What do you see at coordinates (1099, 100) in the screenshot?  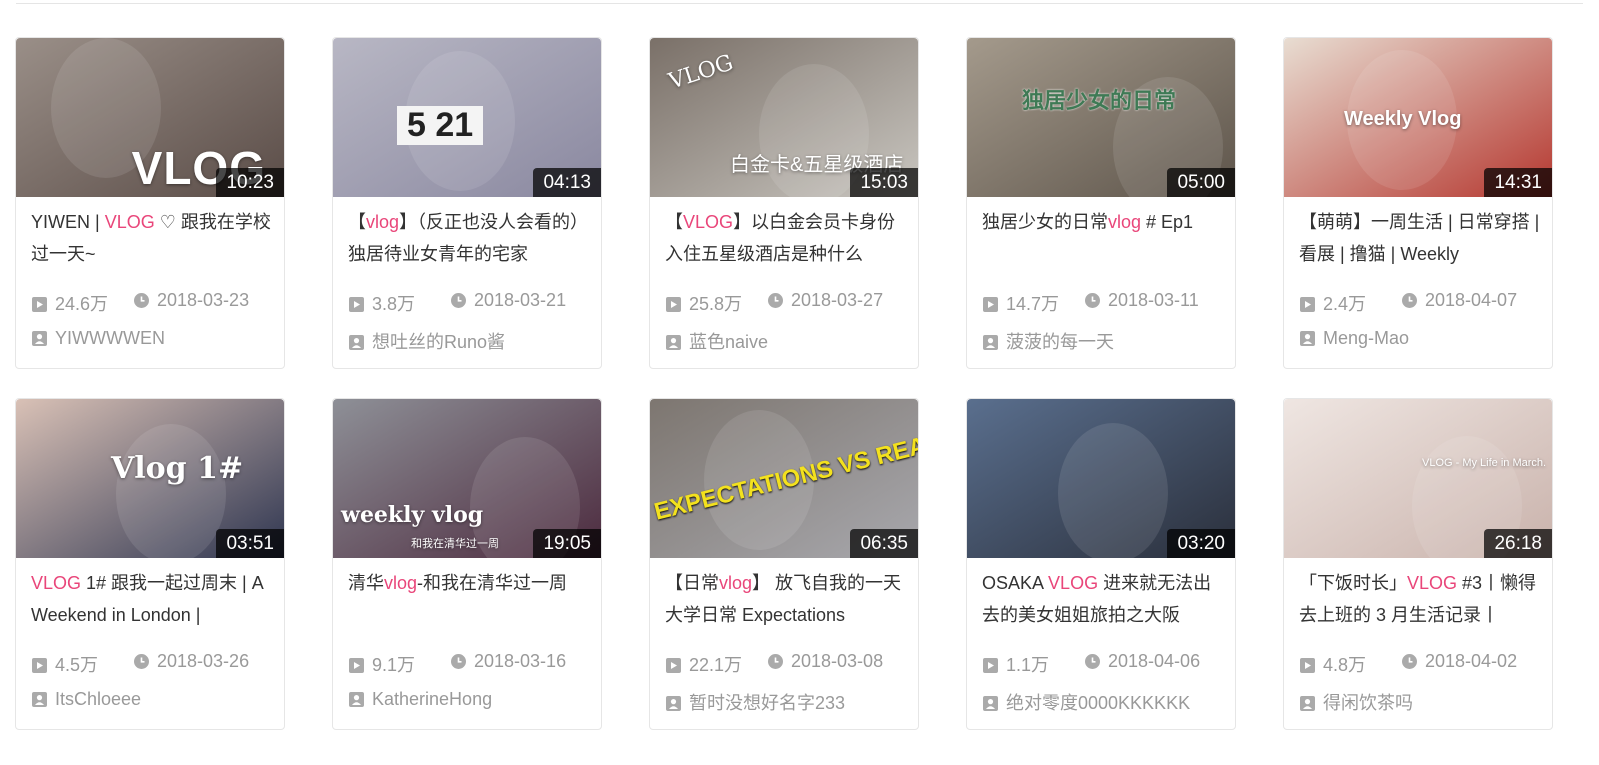 I see `thumbnail-overlay-text: 独居少女的日常` at bounding box center [1099, 100].